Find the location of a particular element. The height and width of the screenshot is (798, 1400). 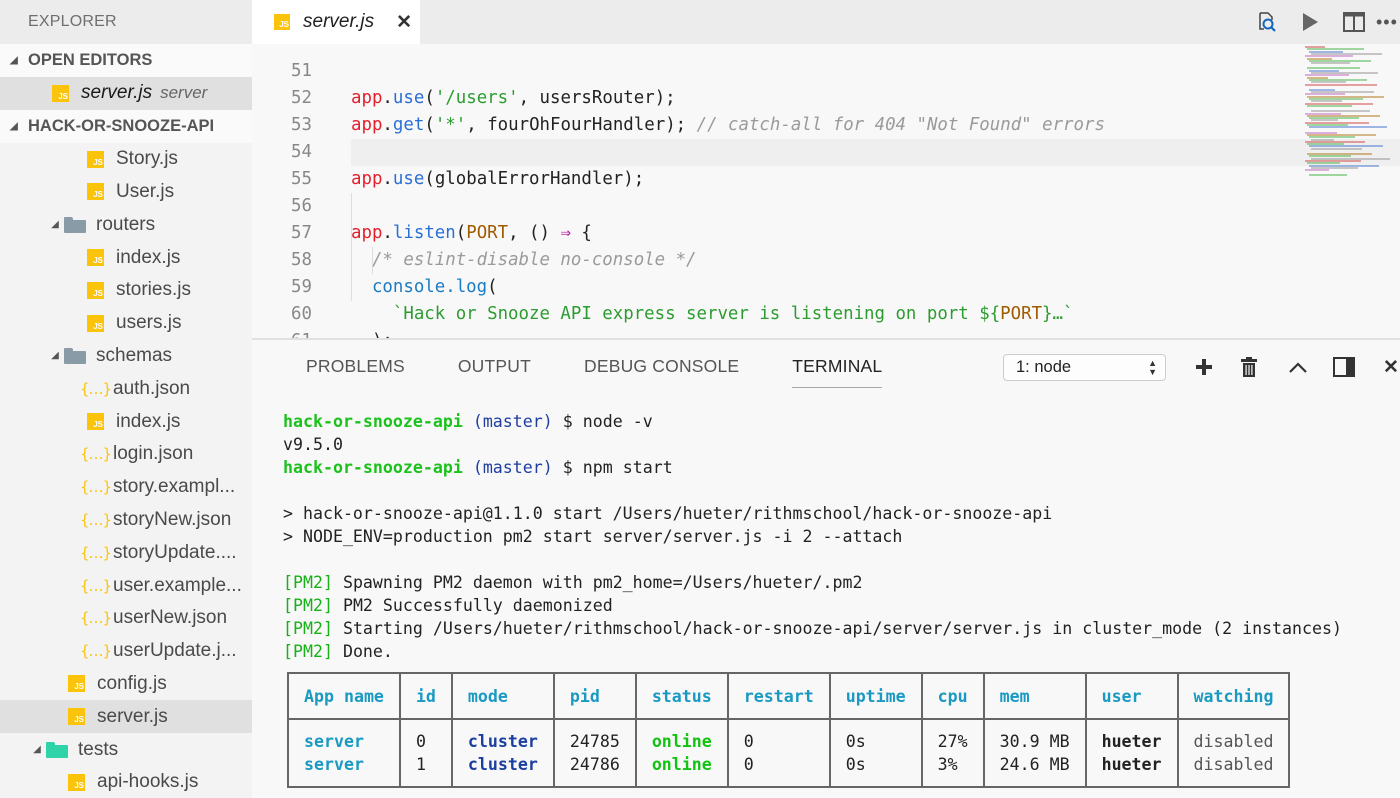

file-item: {…} login.json is located at coordinates (126, 454).